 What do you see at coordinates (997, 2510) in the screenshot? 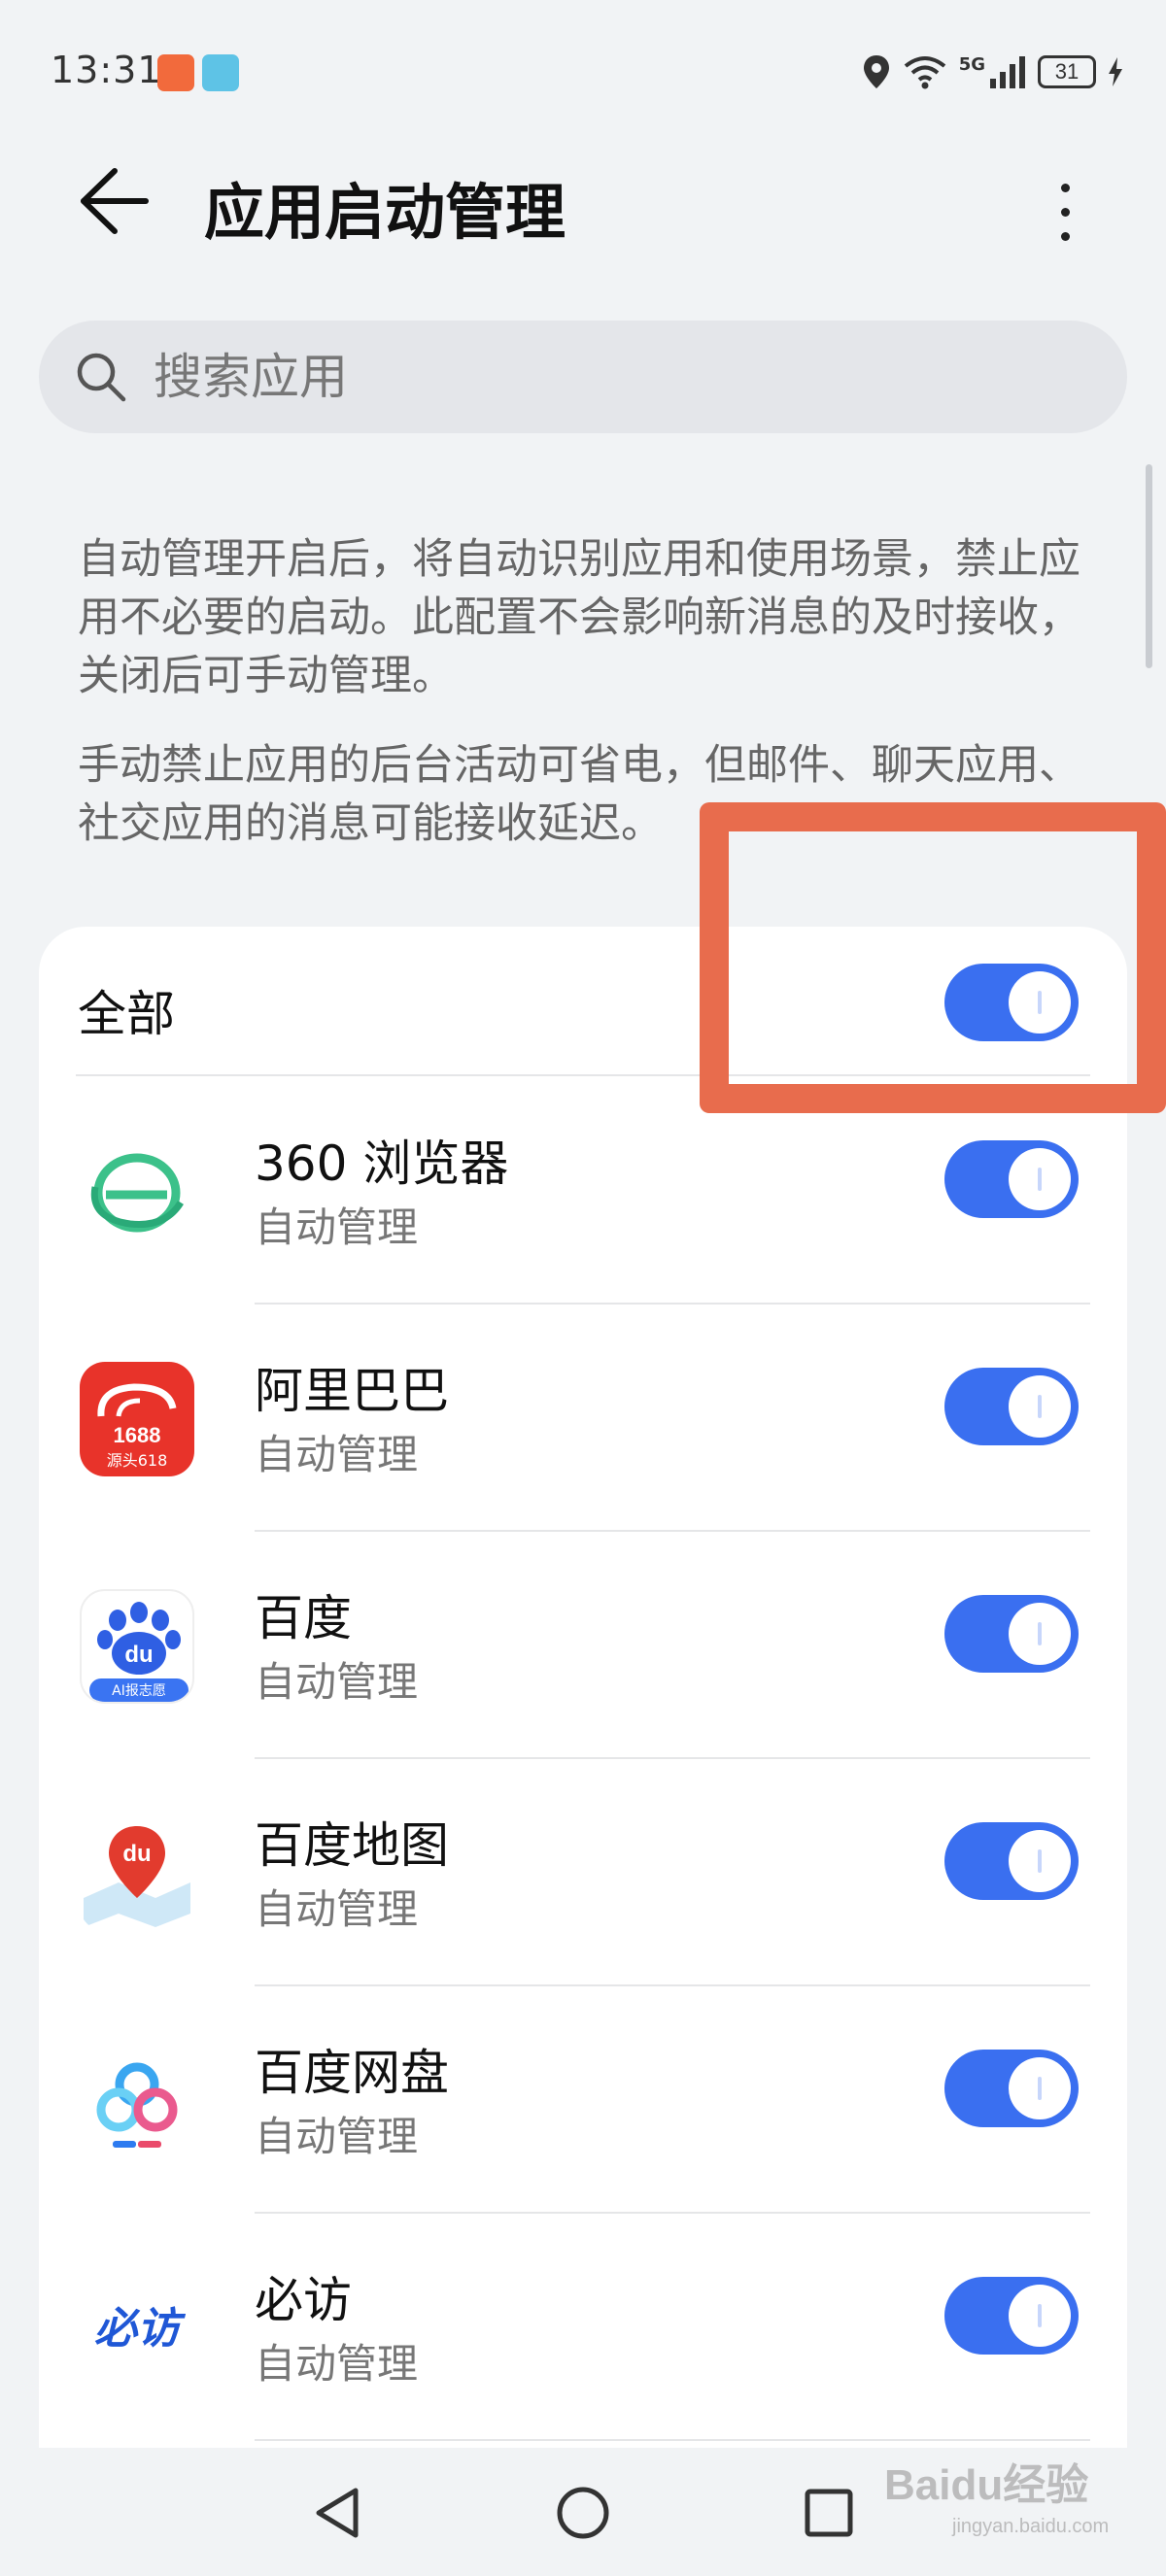
I see `baidu-jingyan-watermark: Baidu经验 jingyan.baidu.com` at bounding box center [997, 2510].